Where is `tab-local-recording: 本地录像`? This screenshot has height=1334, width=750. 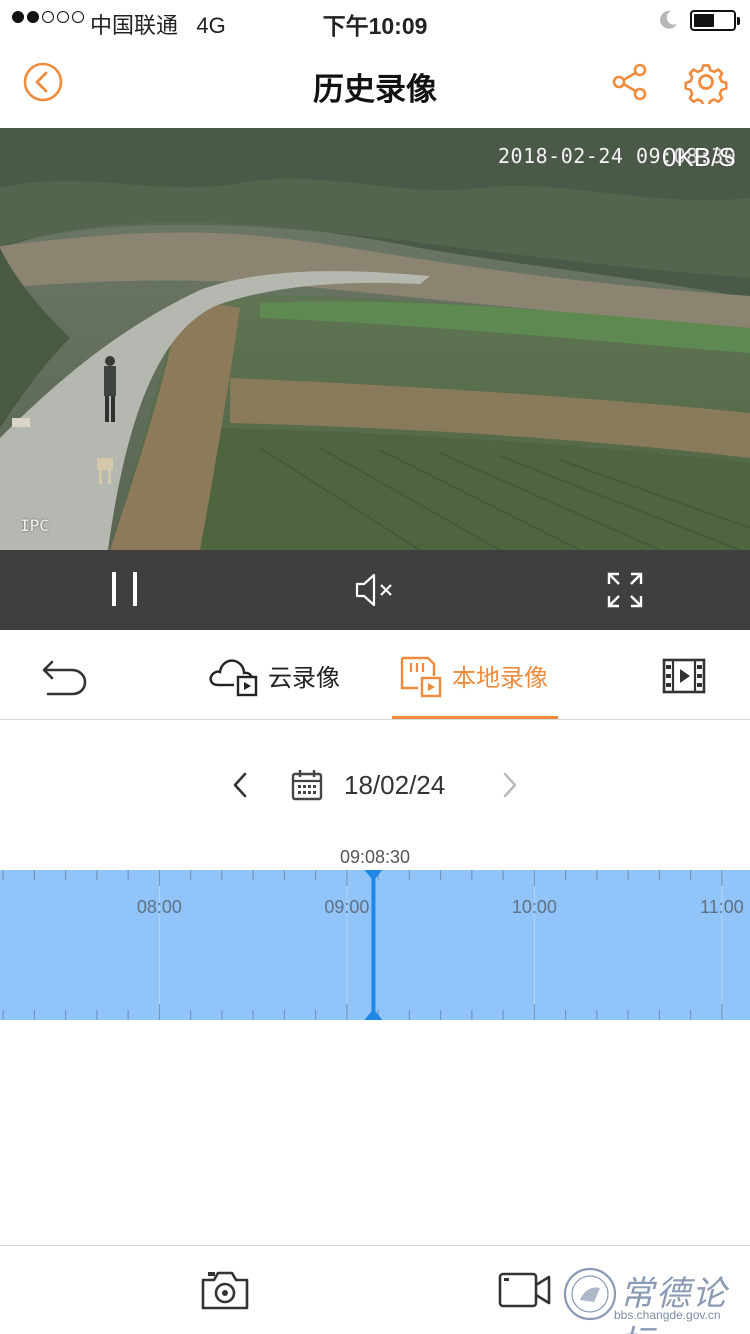
tab-local-recording: 本地录像 is located at coordinates (473, 675).